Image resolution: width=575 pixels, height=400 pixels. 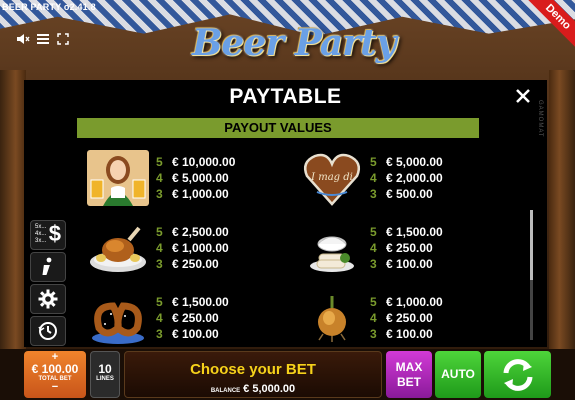 I want to click on game-logo: Beer Party, so click(x=294, y=43).